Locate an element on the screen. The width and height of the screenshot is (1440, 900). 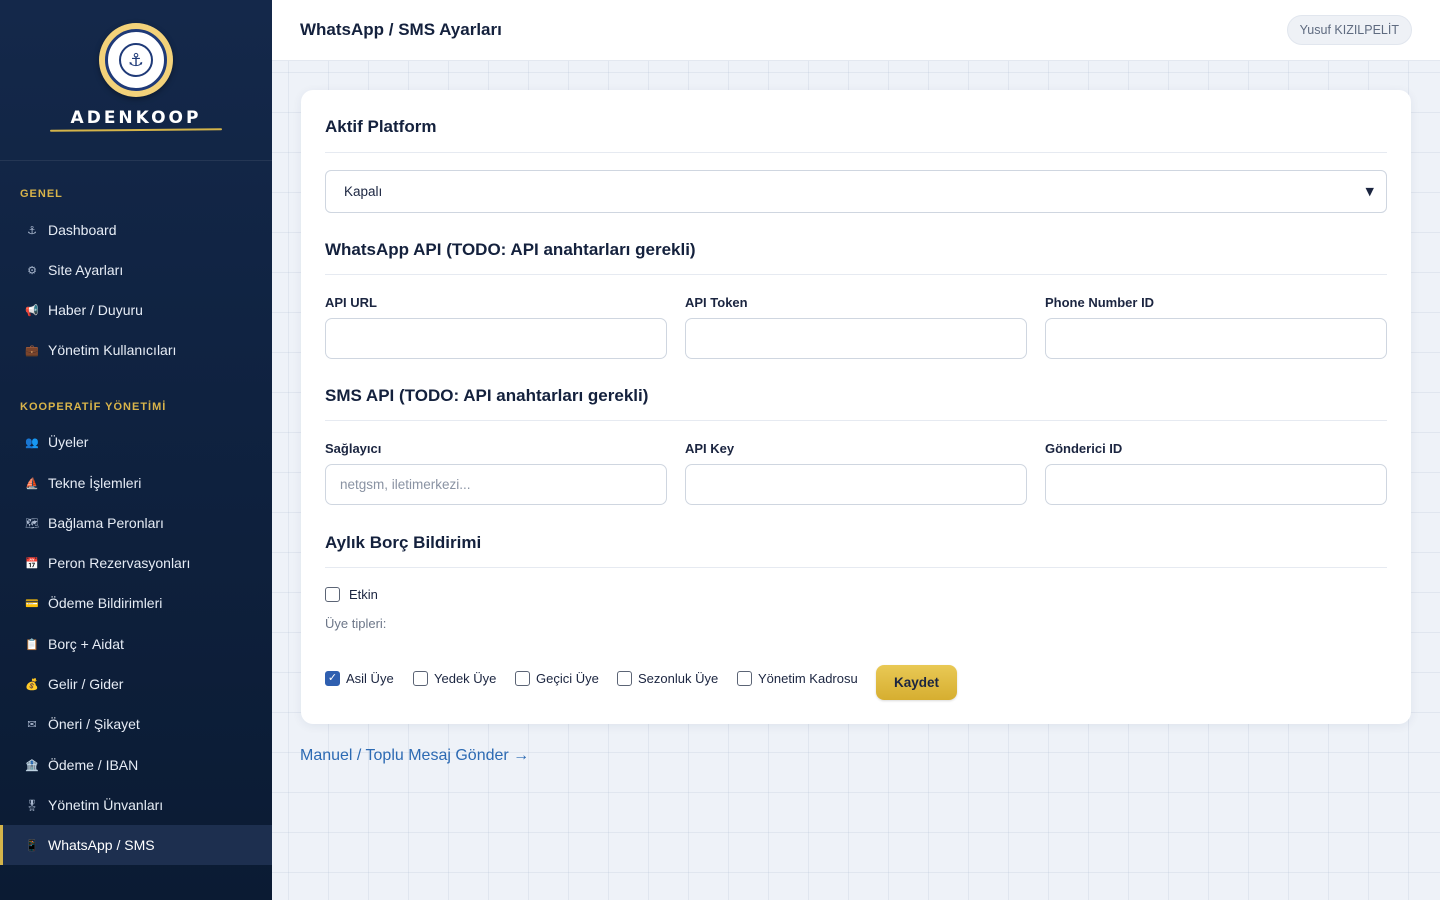
sidebar-item-whatsapp-sms: 📱 WhatsApp / SMS is located at coordinates (136, 845).